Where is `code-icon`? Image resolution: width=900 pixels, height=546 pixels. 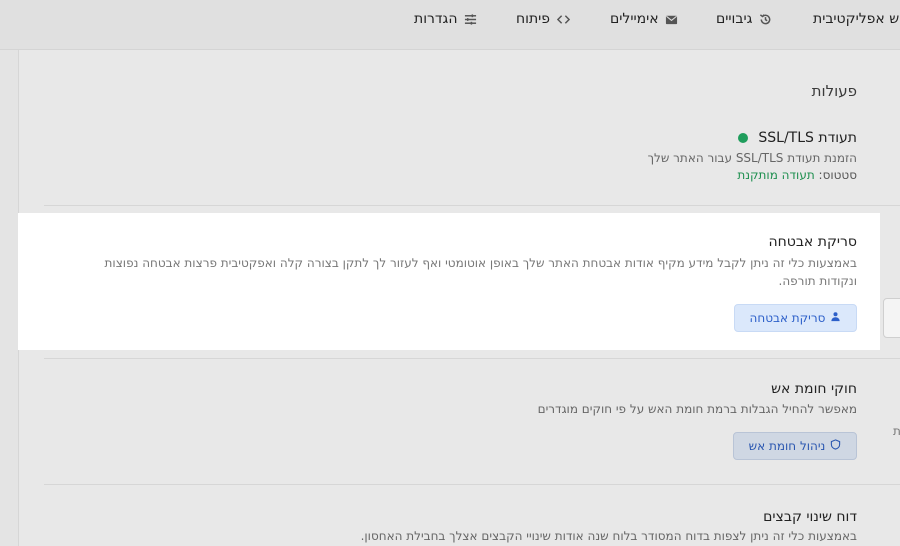
code-icon is located at coordinates (563, 19).